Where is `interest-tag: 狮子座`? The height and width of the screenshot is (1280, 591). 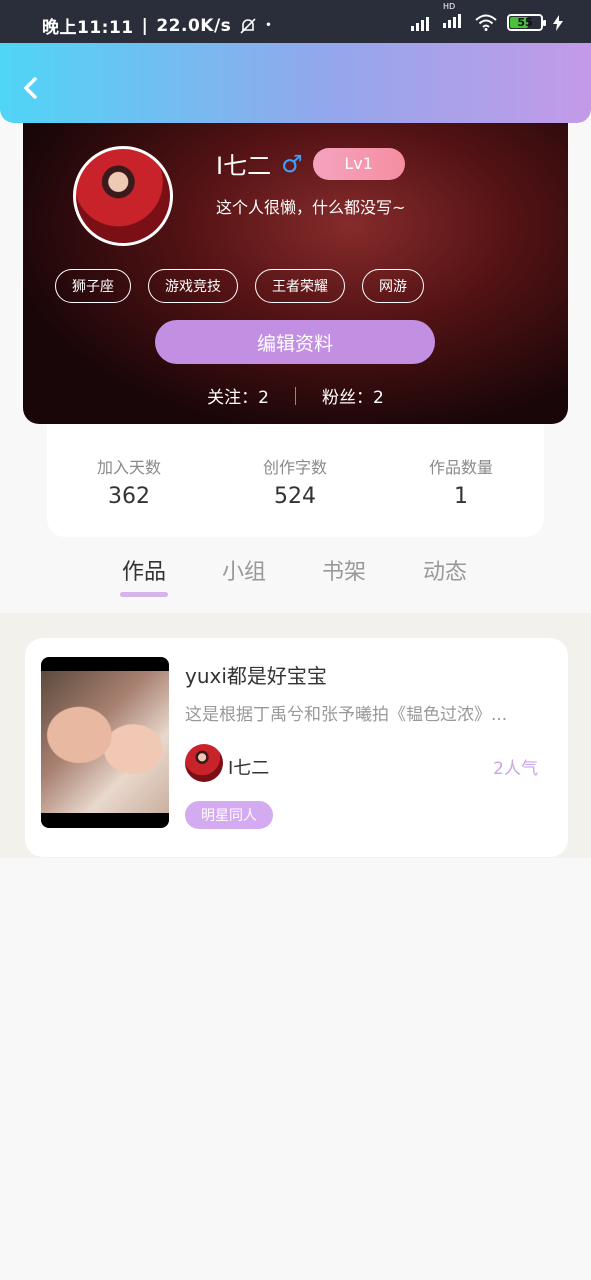
interest-tag: 狮子座 is located at coordinates (93, 286).